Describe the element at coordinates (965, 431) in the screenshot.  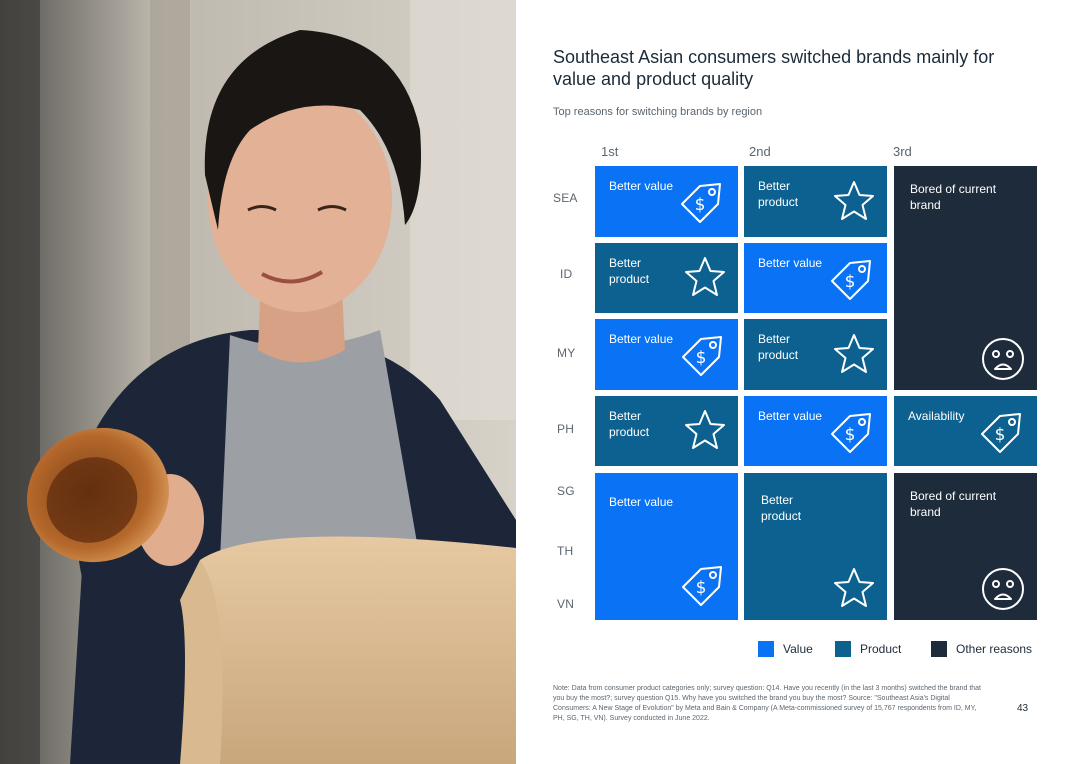
I see `cell-ph-3rd: Availability $` at that location.